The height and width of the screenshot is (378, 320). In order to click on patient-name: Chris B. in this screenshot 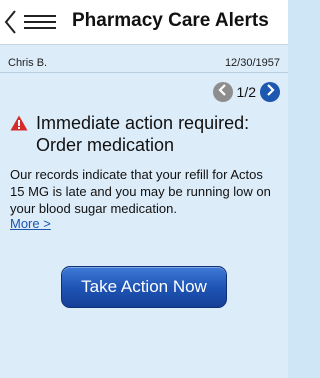, I will do `click(28, 63)`.